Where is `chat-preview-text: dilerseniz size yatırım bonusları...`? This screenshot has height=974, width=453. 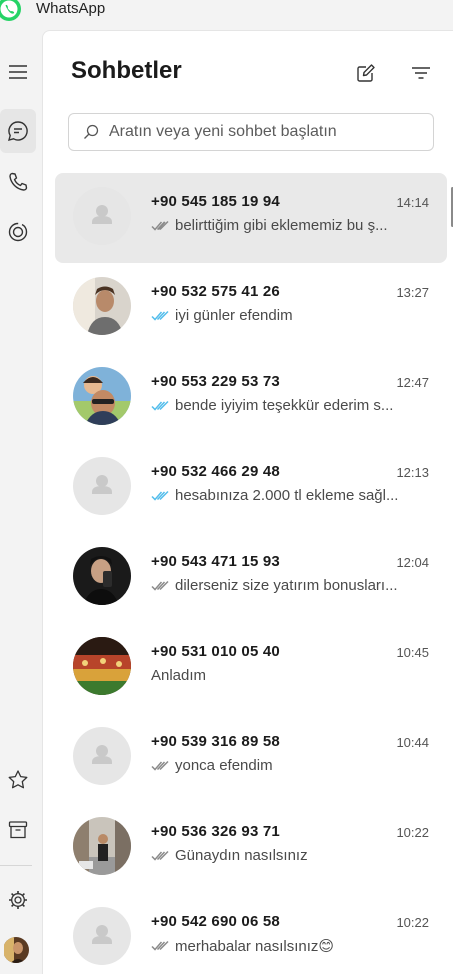
chat-preview-text: dilerseniz size yatırım bonusları... is located at coordinates (286, 585).